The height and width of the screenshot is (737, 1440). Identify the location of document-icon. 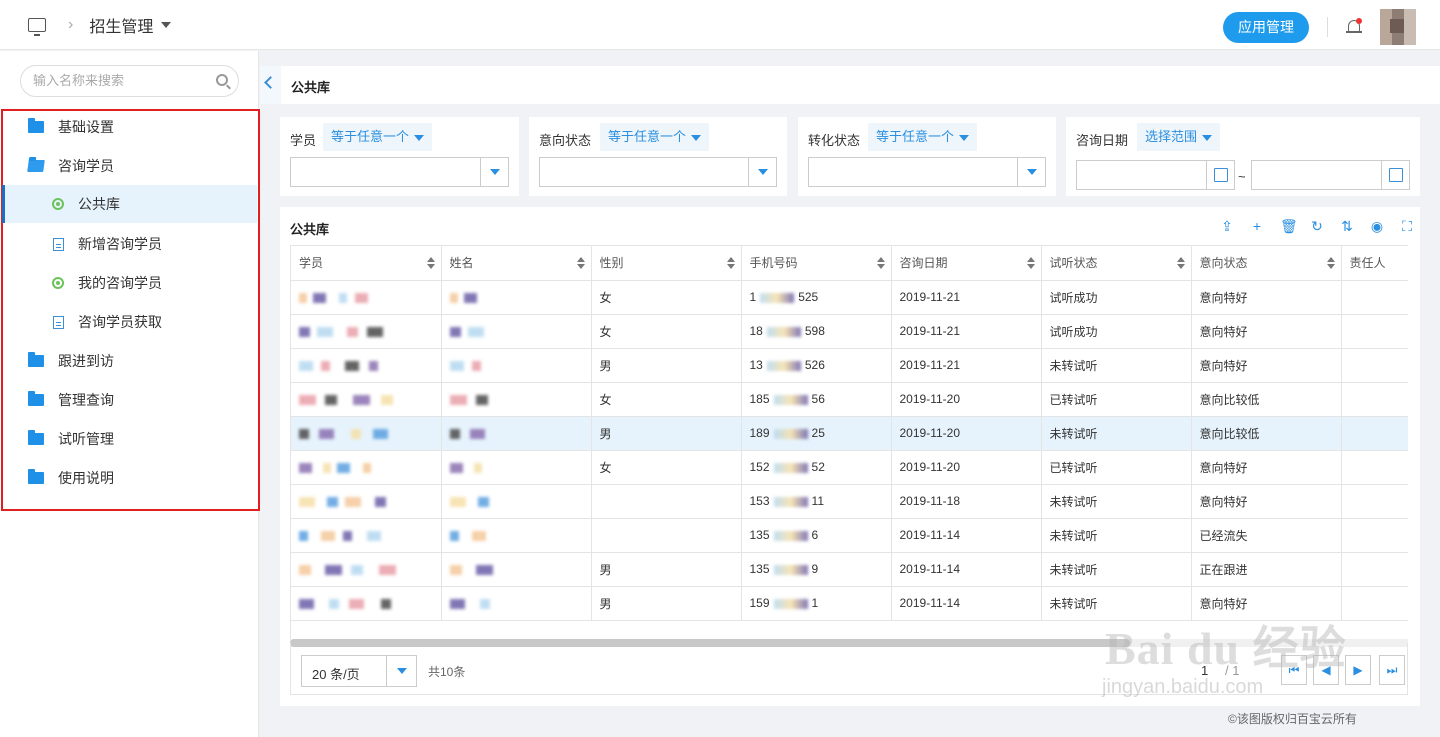
(58, 244).